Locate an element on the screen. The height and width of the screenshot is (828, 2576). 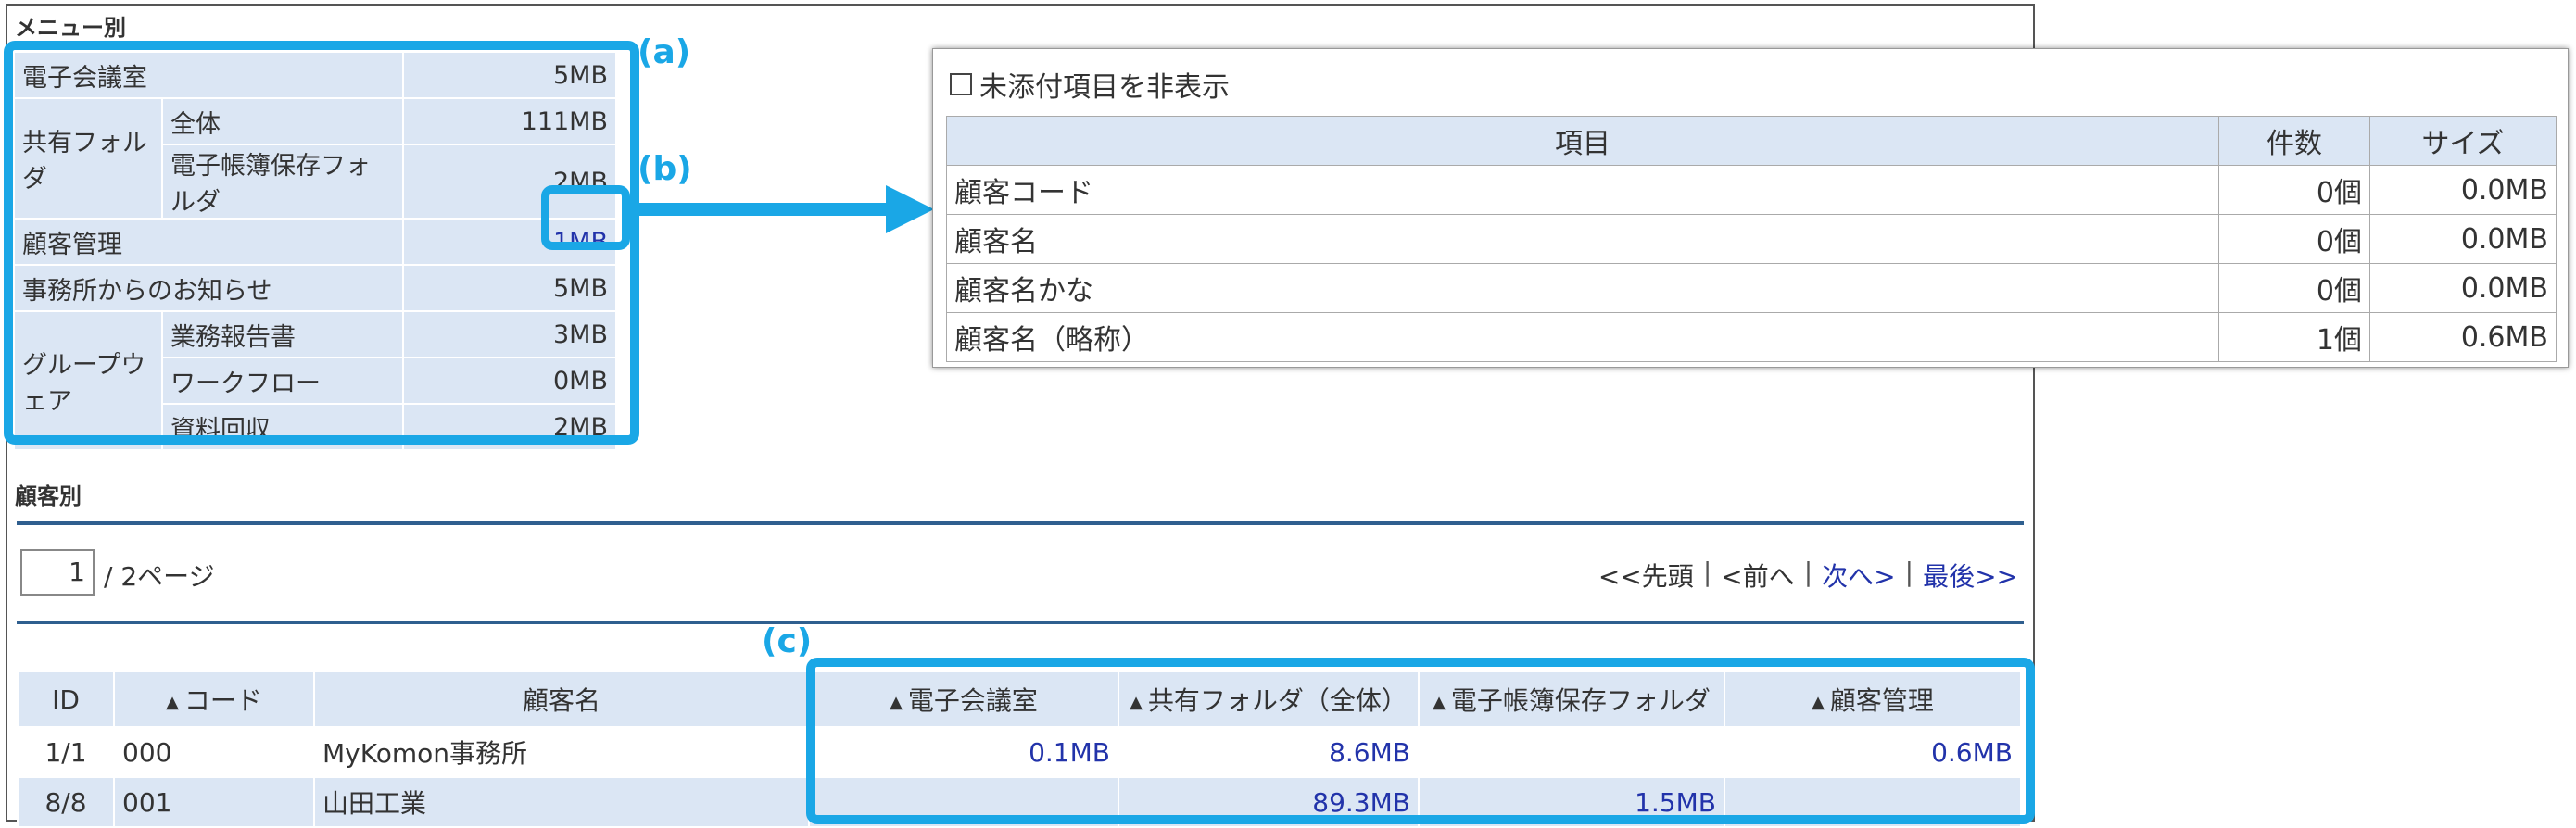
menu-group-label: グループウェア is located at coordinates (88, 380).